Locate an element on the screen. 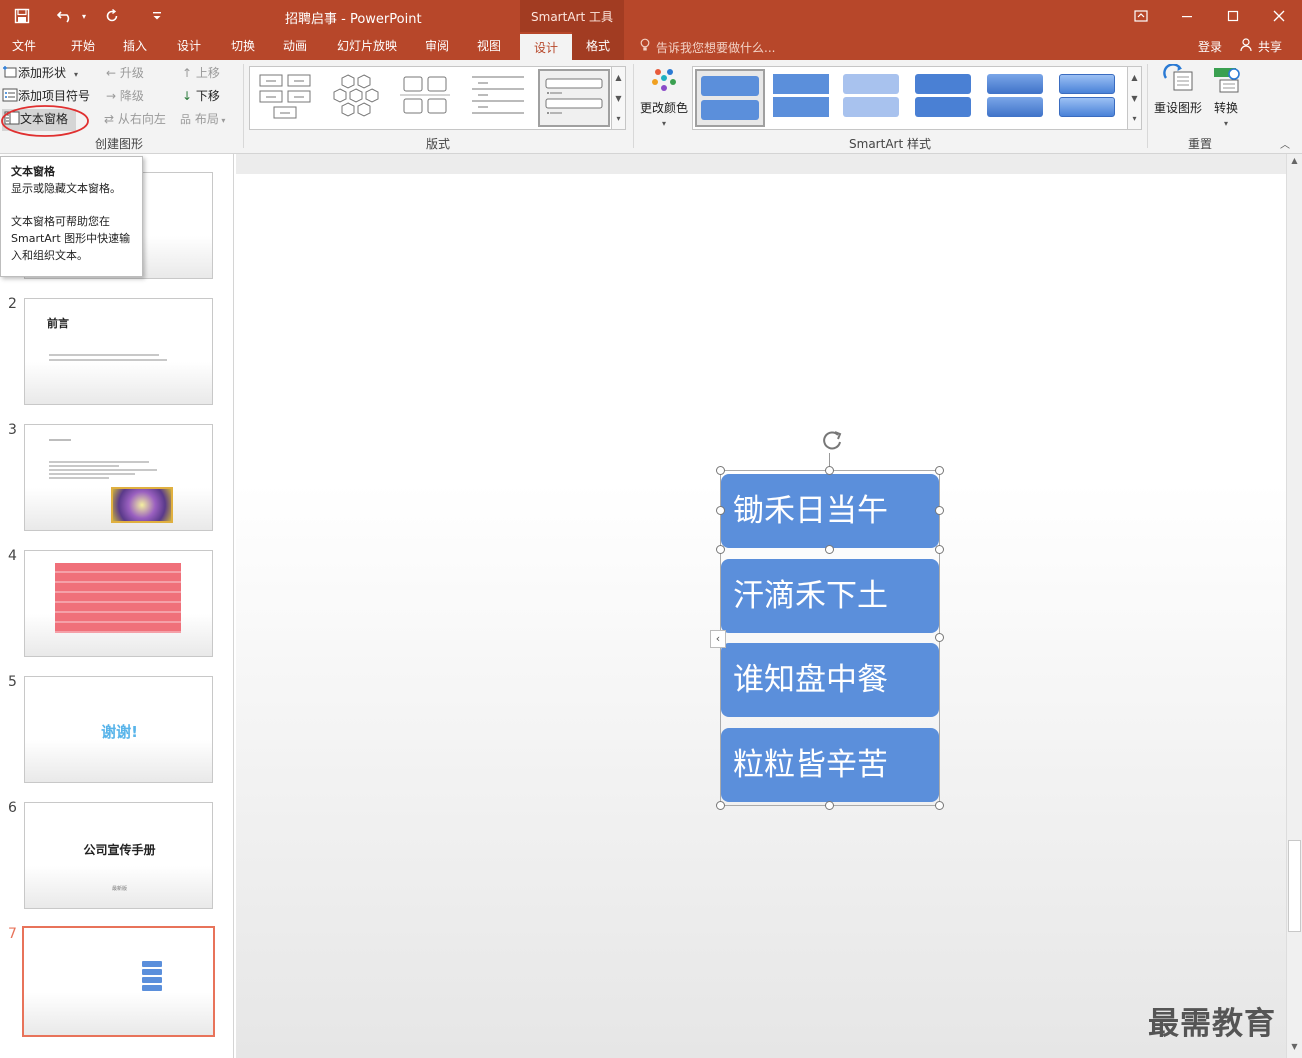 This screenshot has height=1058, width=1302. style-swatch is located at coordinates (730, 110).